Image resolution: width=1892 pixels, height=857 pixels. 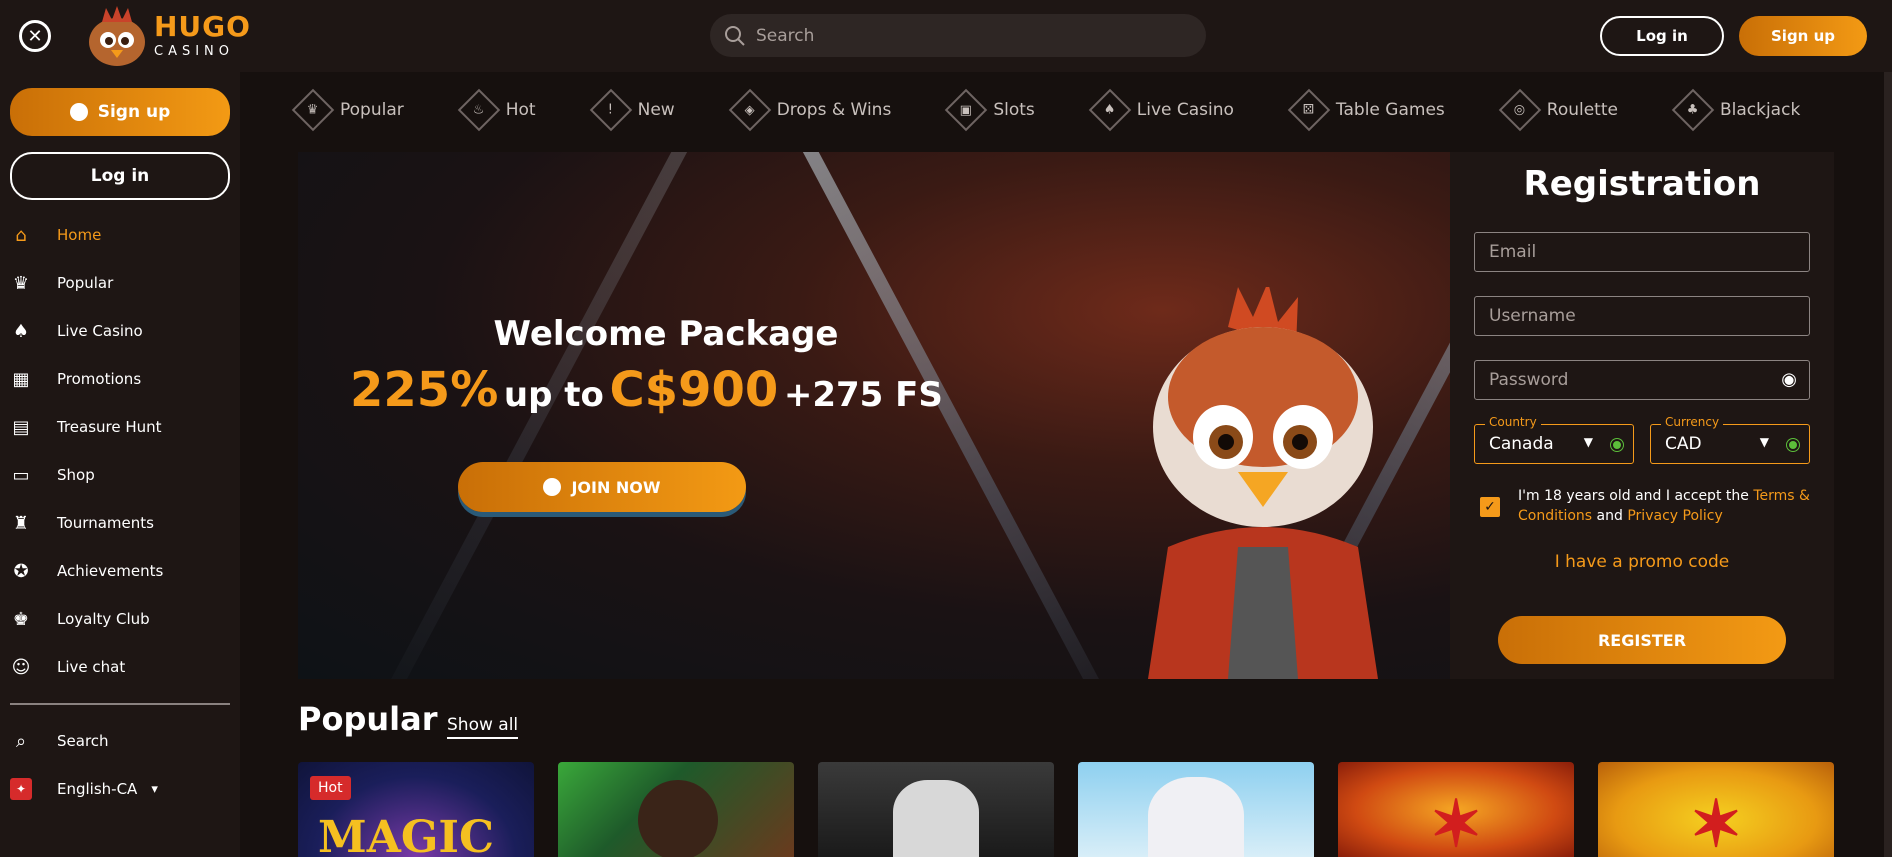 What do you see at coordinates (21, 667) in the screenshot?
I see `chat-icon: ☺` at bounding box center [21, 667].